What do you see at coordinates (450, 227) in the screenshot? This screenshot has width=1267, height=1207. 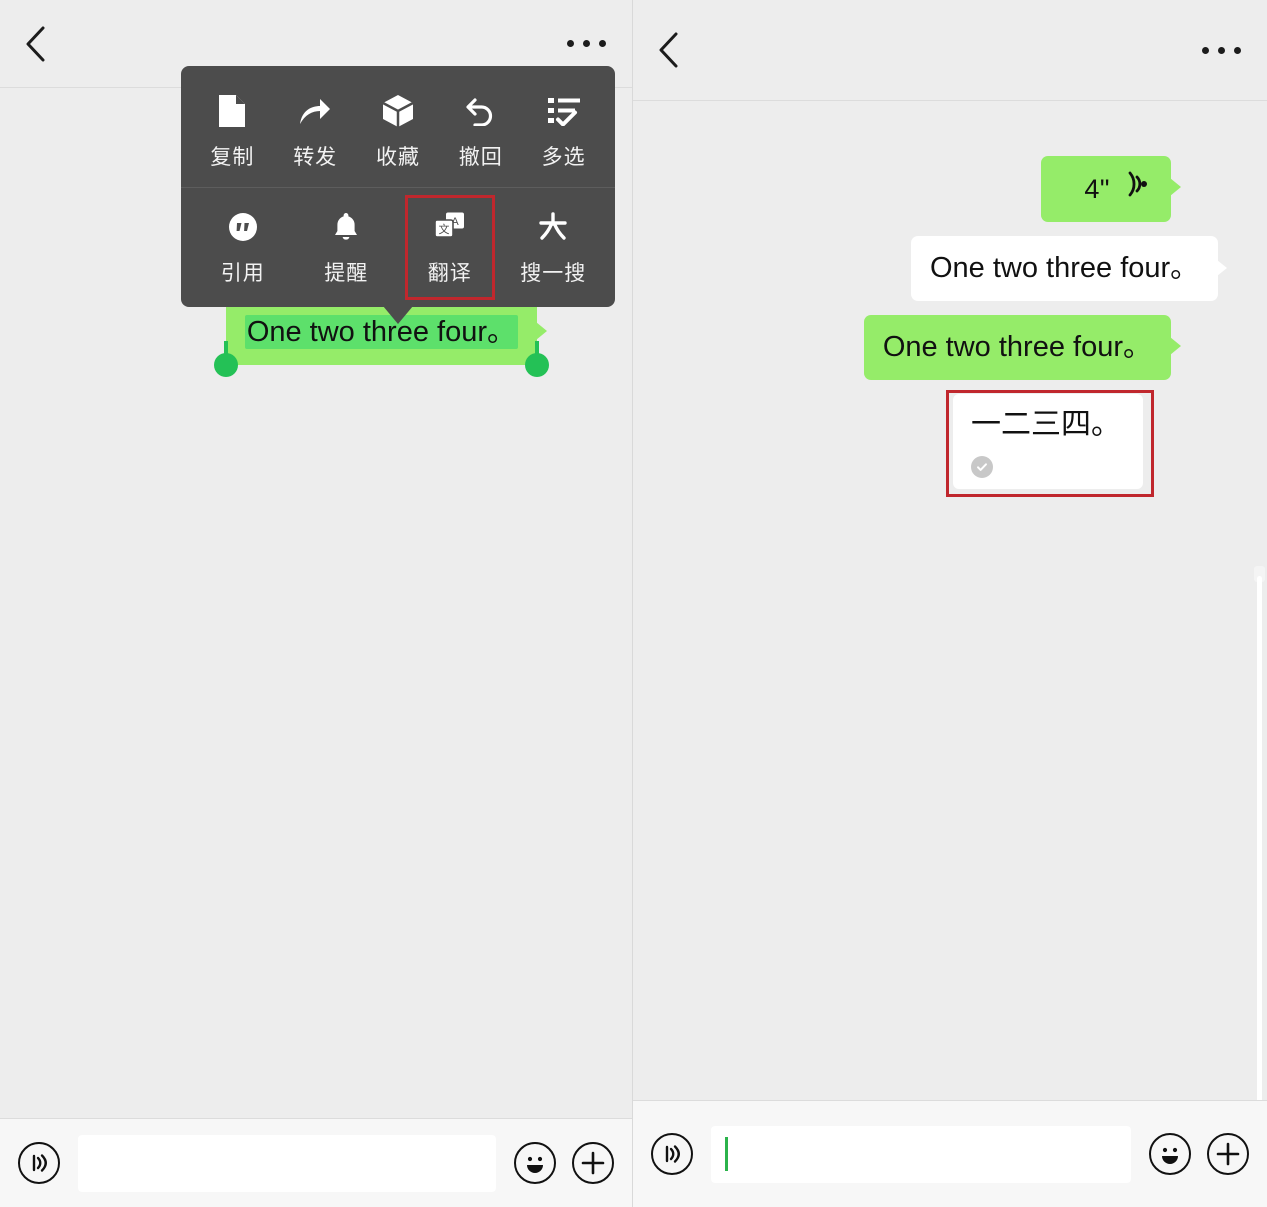 I see `translate-icon: A 文` at bounding box center [450, 227].